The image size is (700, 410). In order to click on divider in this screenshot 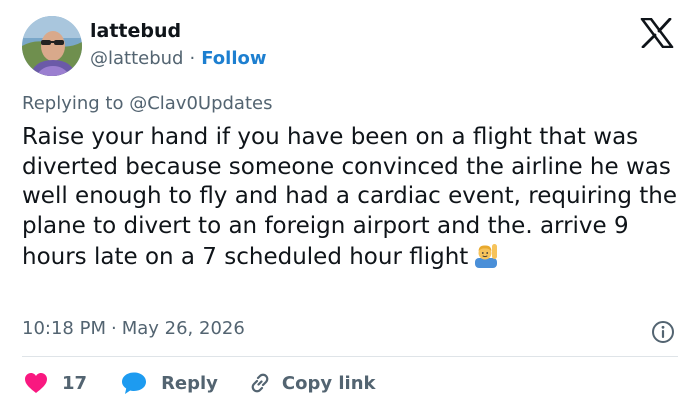, I will do `click(350, 356)`.